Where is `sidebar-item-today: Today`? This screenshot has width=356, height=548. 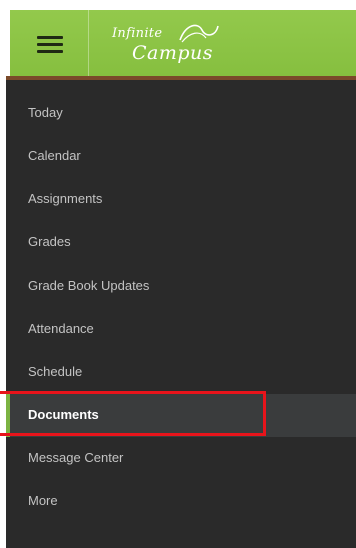
sidebar-item-today: Today is located at coordinates (181, 113).